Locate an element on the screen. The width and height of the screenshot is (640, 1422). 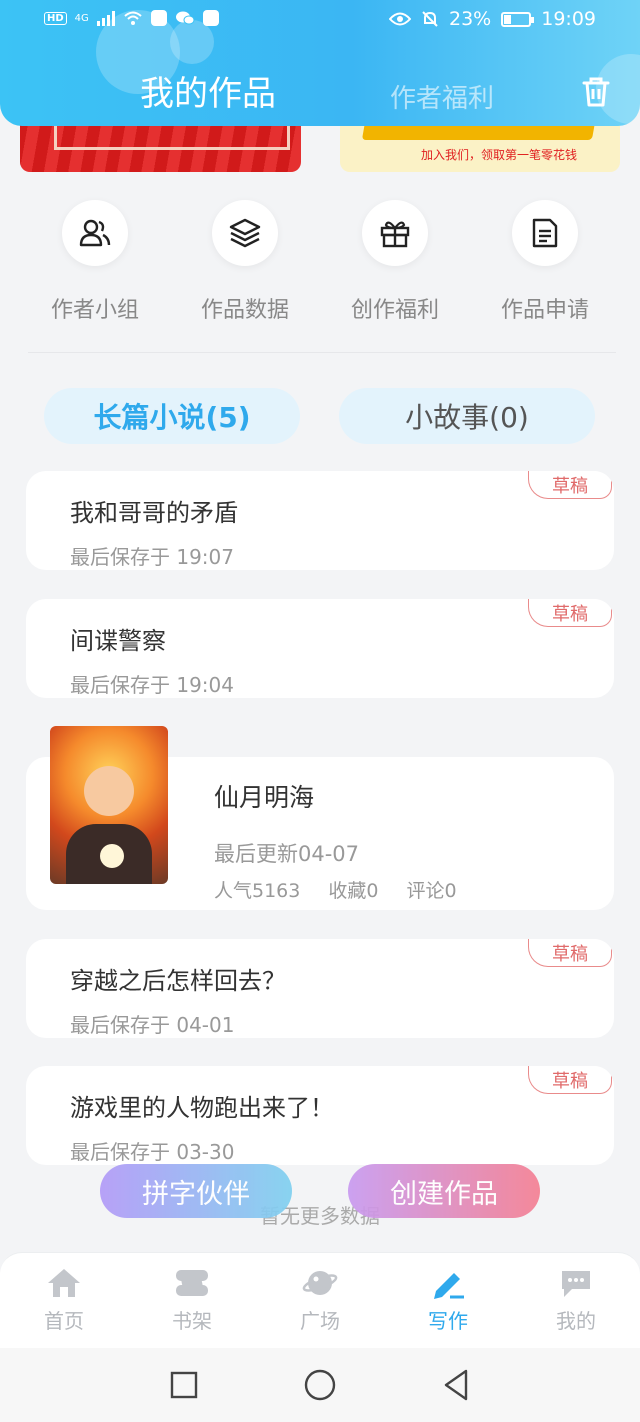
work-card: 草稿 穿越之后怎样回去？ 最后保存于 04-01 is located at coordinates (320, 988).